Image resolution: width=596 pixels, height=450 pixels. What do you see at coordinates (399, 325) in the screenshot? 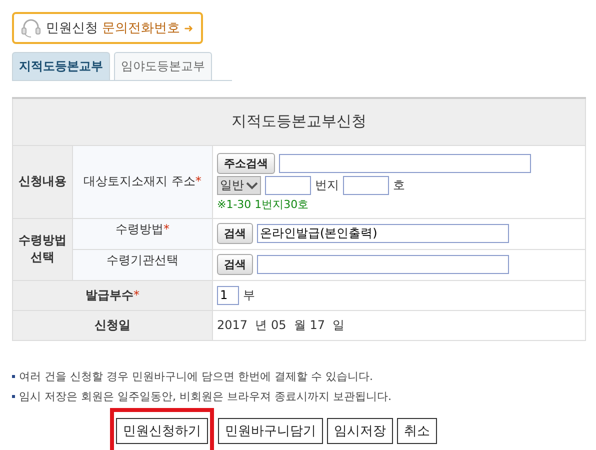
I see `date-cell: 2017 년 05 월 17 일` at bounding box center [399, 325].